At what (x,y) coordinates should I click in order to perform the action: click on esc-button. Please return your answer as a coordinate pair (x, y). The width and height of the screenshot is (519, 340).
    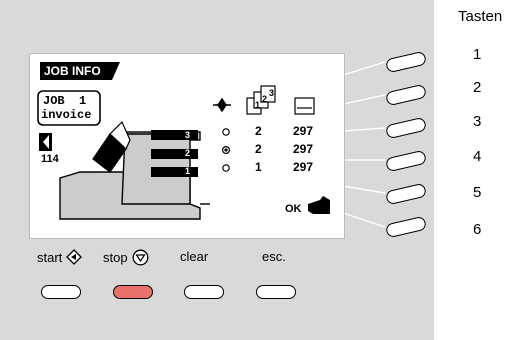
    Looking at the image, I should click on (276, 292).